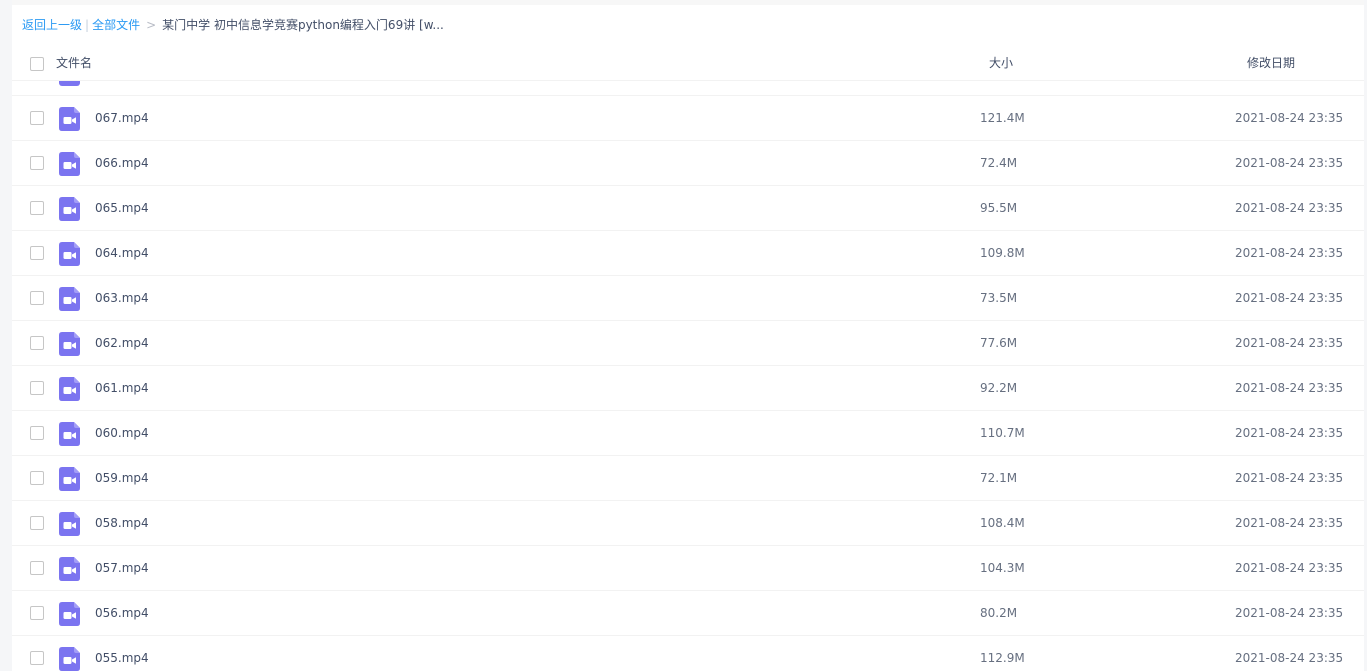 The image size is (1367, 671). What do you see at coordinates (122, 658) in the screenshot?
I see `file-name: 055.mp4` at bounding box center [122, 658].